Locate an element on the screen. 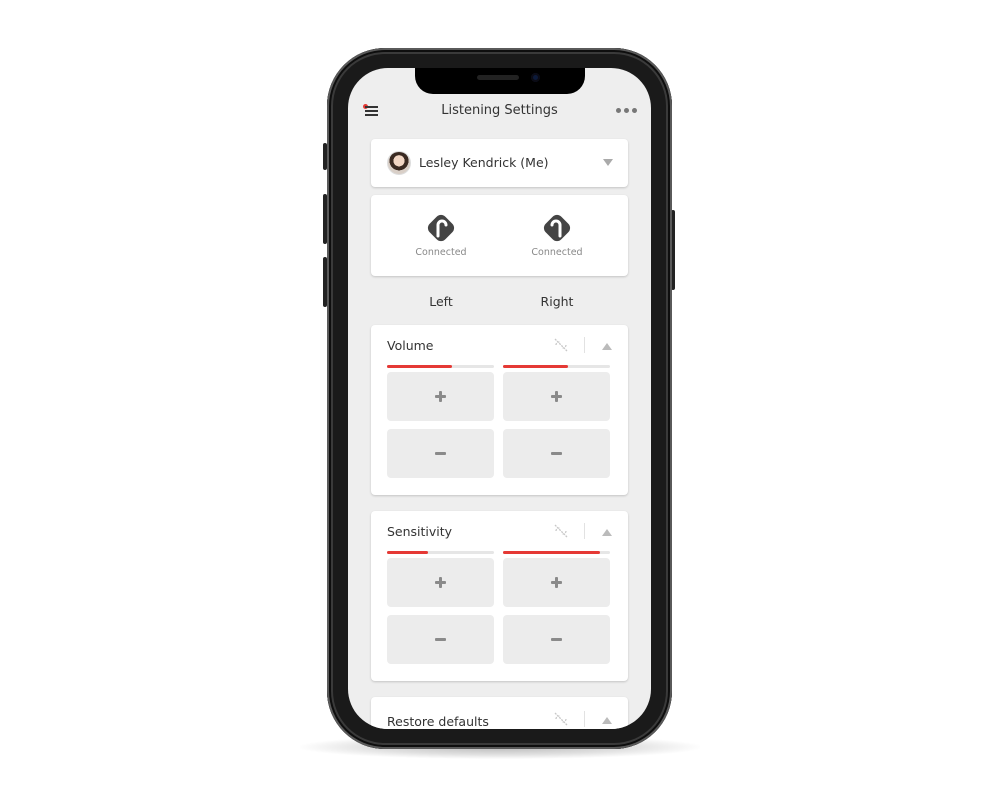 The image size is (1000, 800). sensitivity-right-level is located at coordinates (556, 552).